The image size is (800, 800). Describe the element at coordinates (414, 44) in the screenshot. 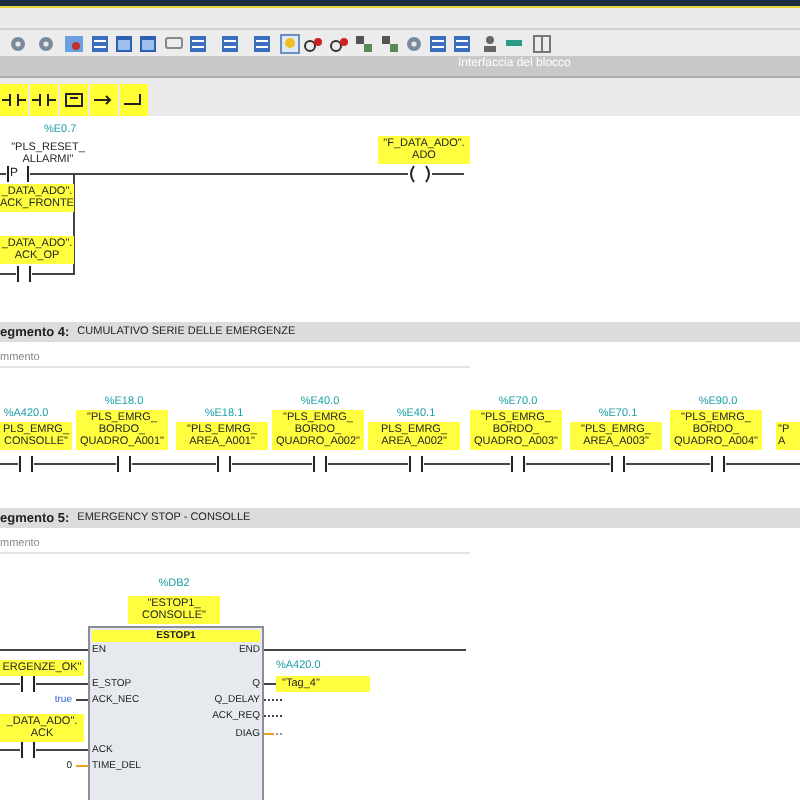

I see `gear-icon` at that location.